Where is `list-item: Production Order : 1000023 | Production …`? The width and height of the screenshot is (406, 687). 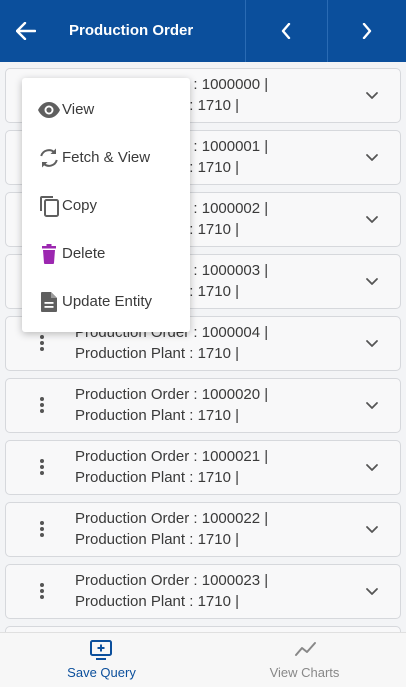
list-item: Production Order : 1000023 | Production … is located at coordinates (203, 591).